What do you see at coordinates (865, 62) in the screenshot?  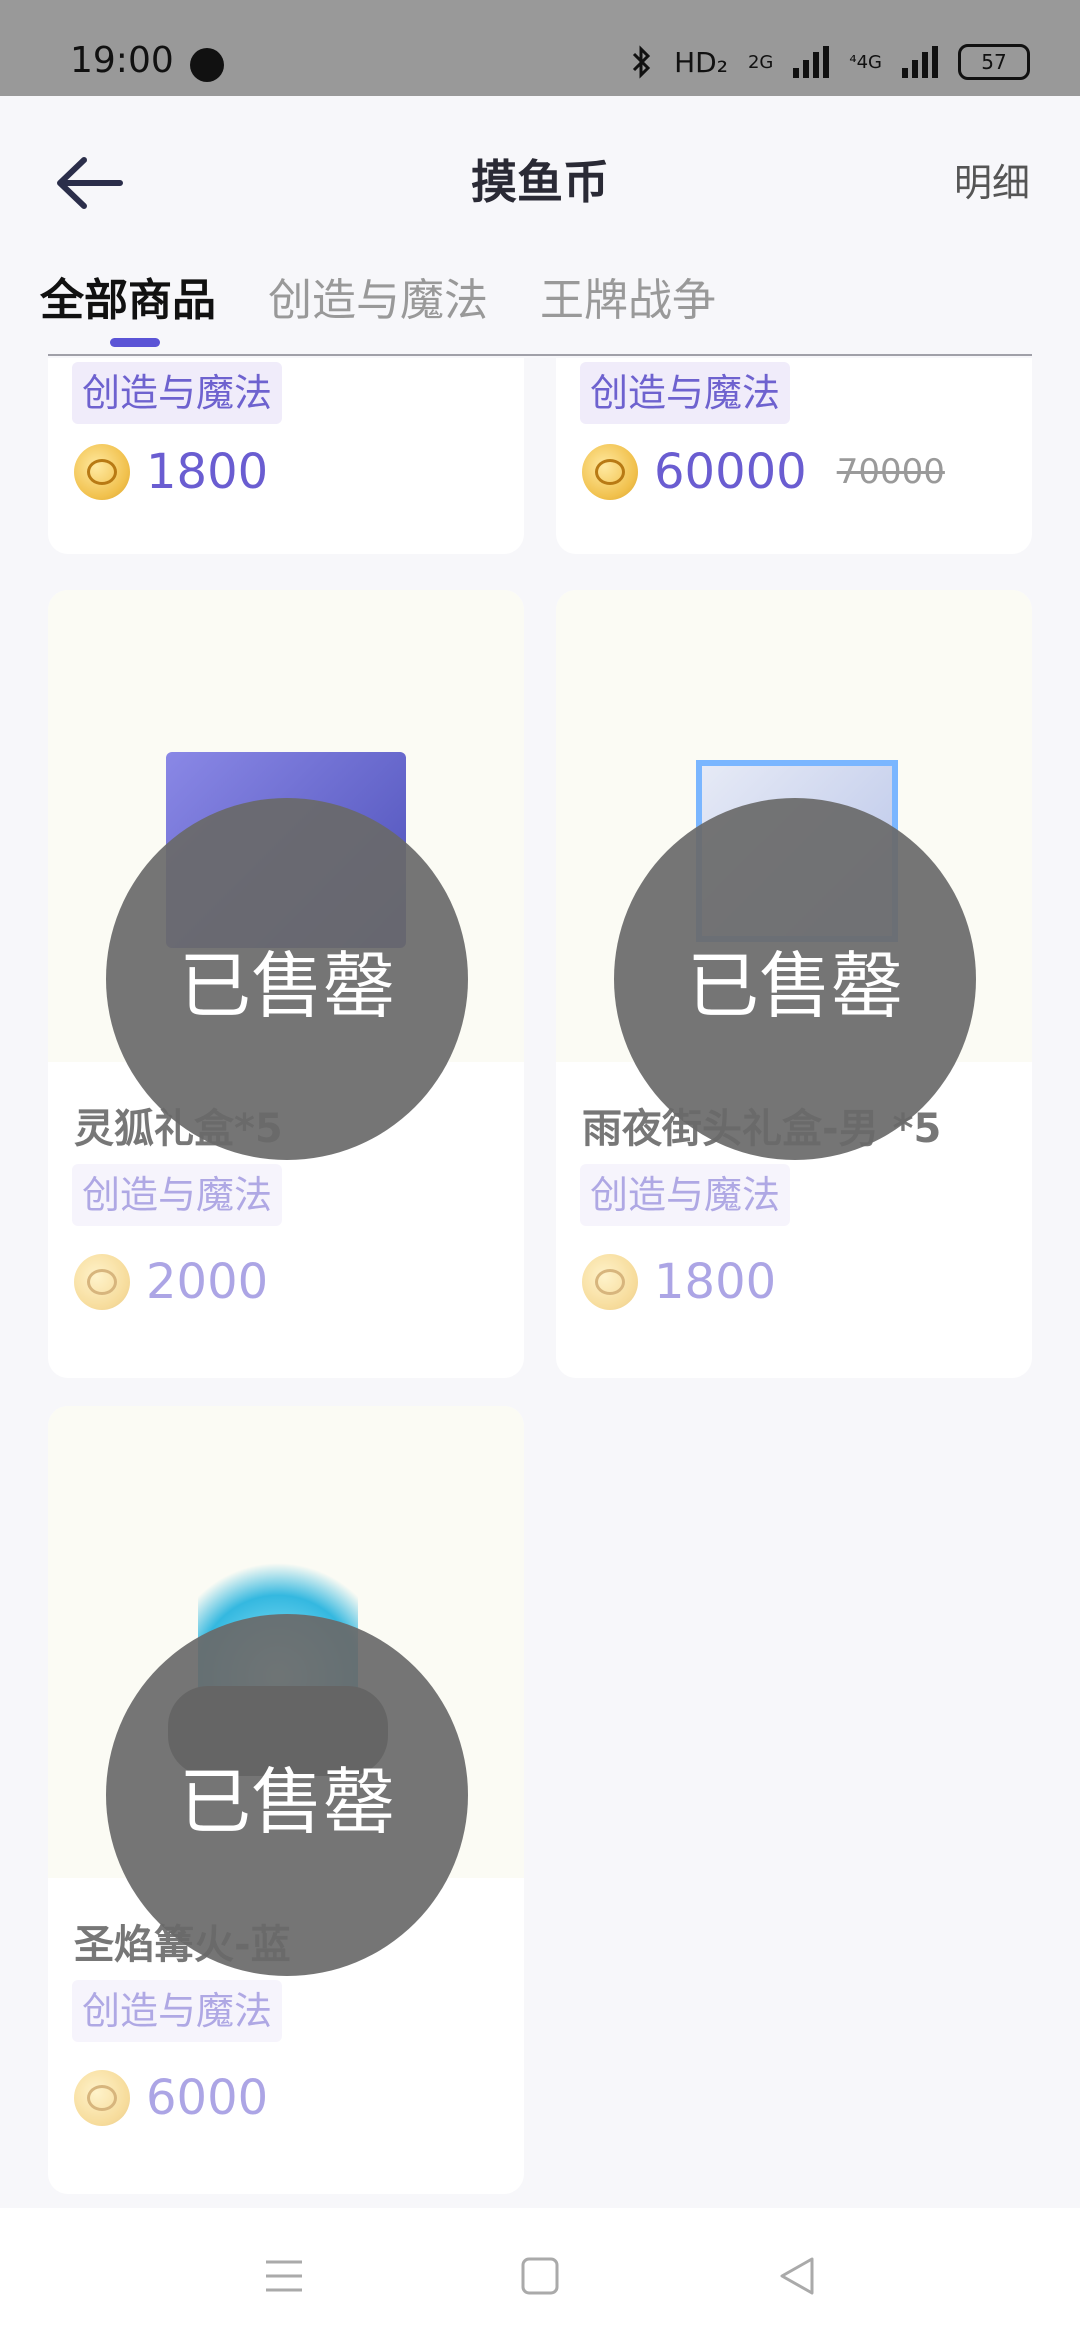 I see `net-label-4g: ⁴4G` at bounding box center [865, 62].